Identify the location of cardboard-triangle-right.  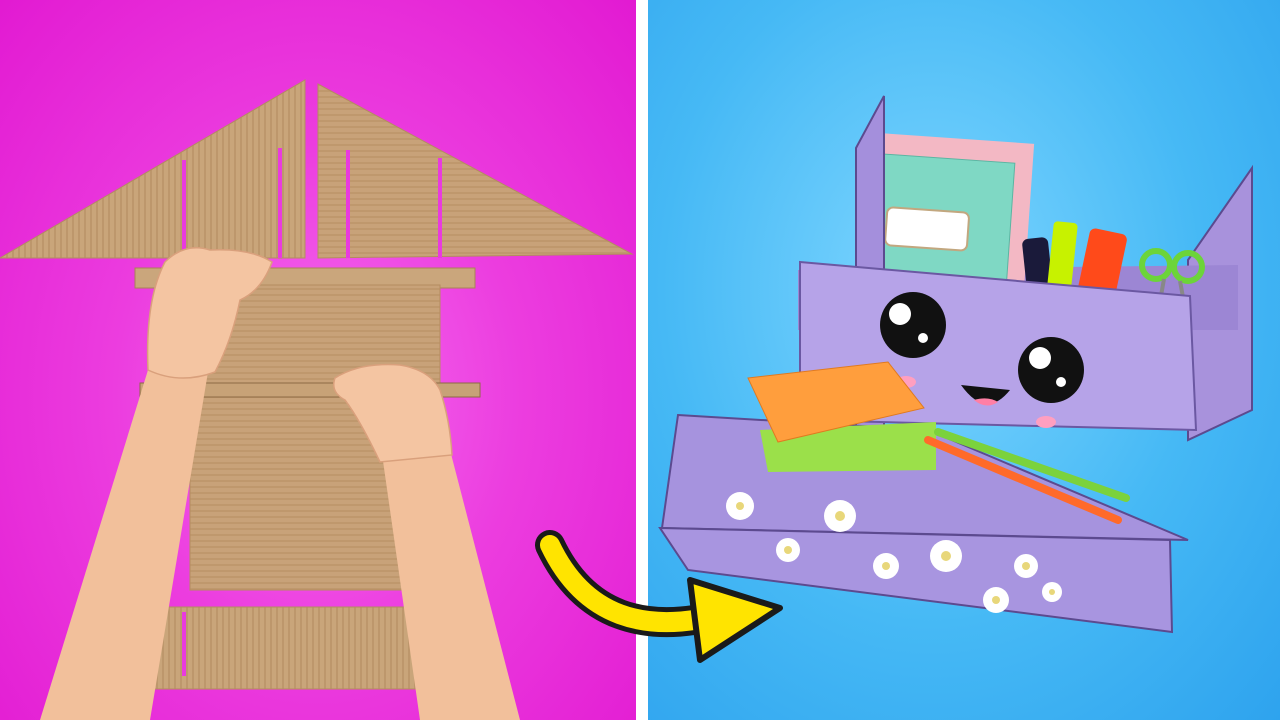
(475, 171).